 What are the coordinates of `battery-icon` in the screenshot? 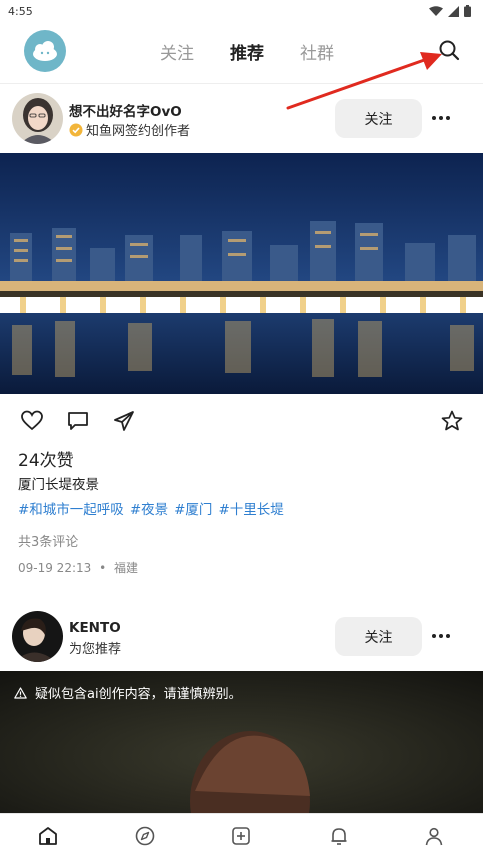 It's located at (467, 11).